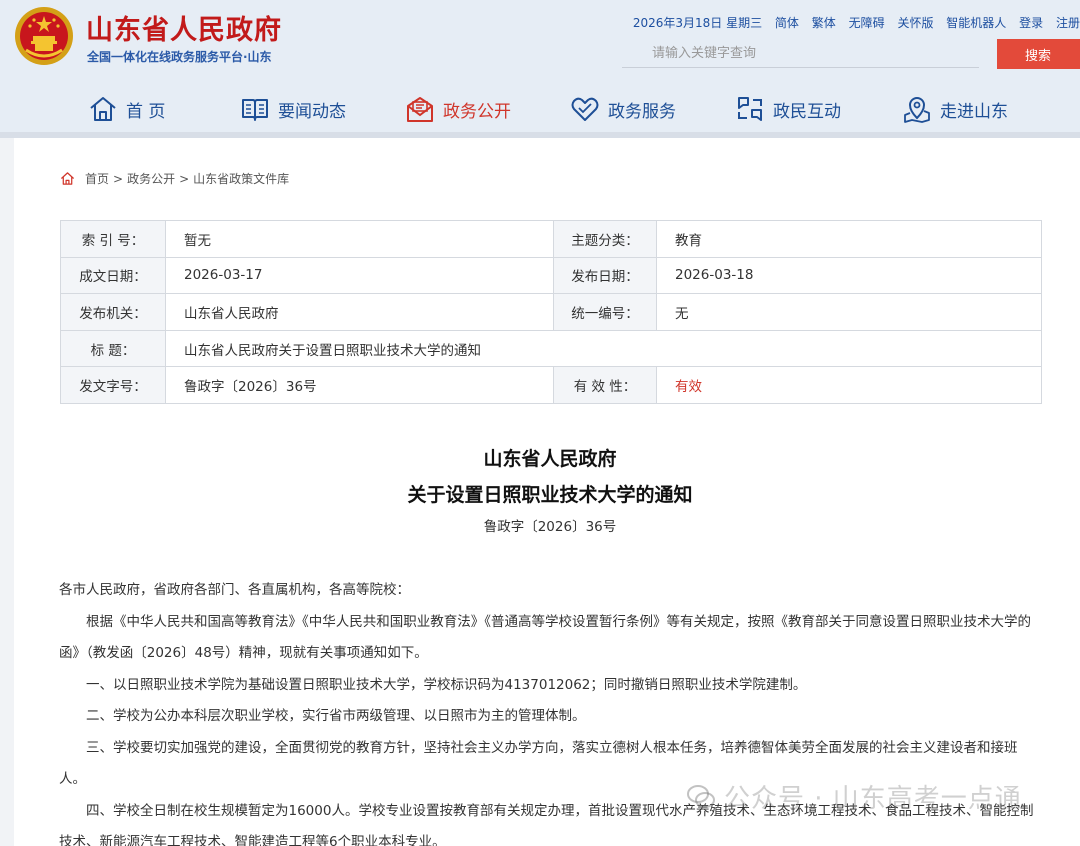 This screenshot has width=1080, height=846. What do you see at coordinates (97, 178) in the screenshot?
I see `breadcrumb-home: 首页` at bounding box center [97, 178].